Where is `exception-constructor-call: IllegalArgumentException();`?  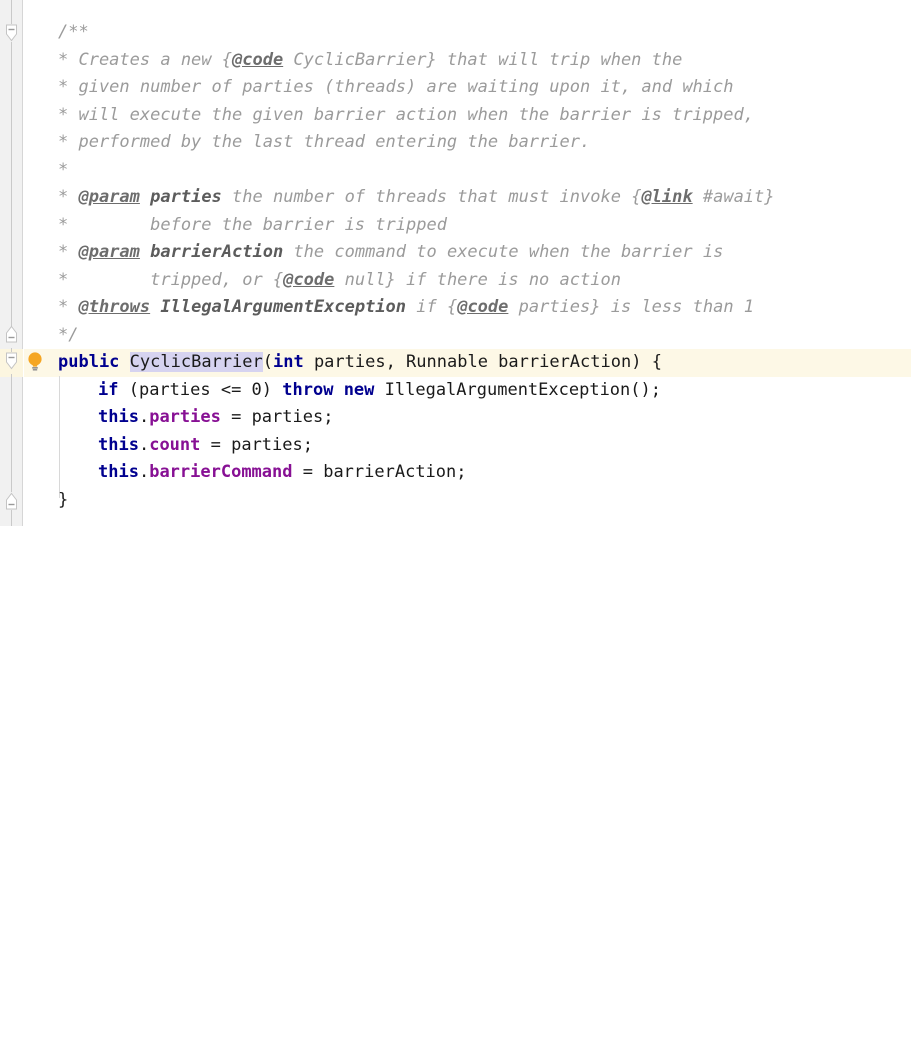 exception-constructor-call: IllegalArgumentException(); is located at coordinates (517, 389).